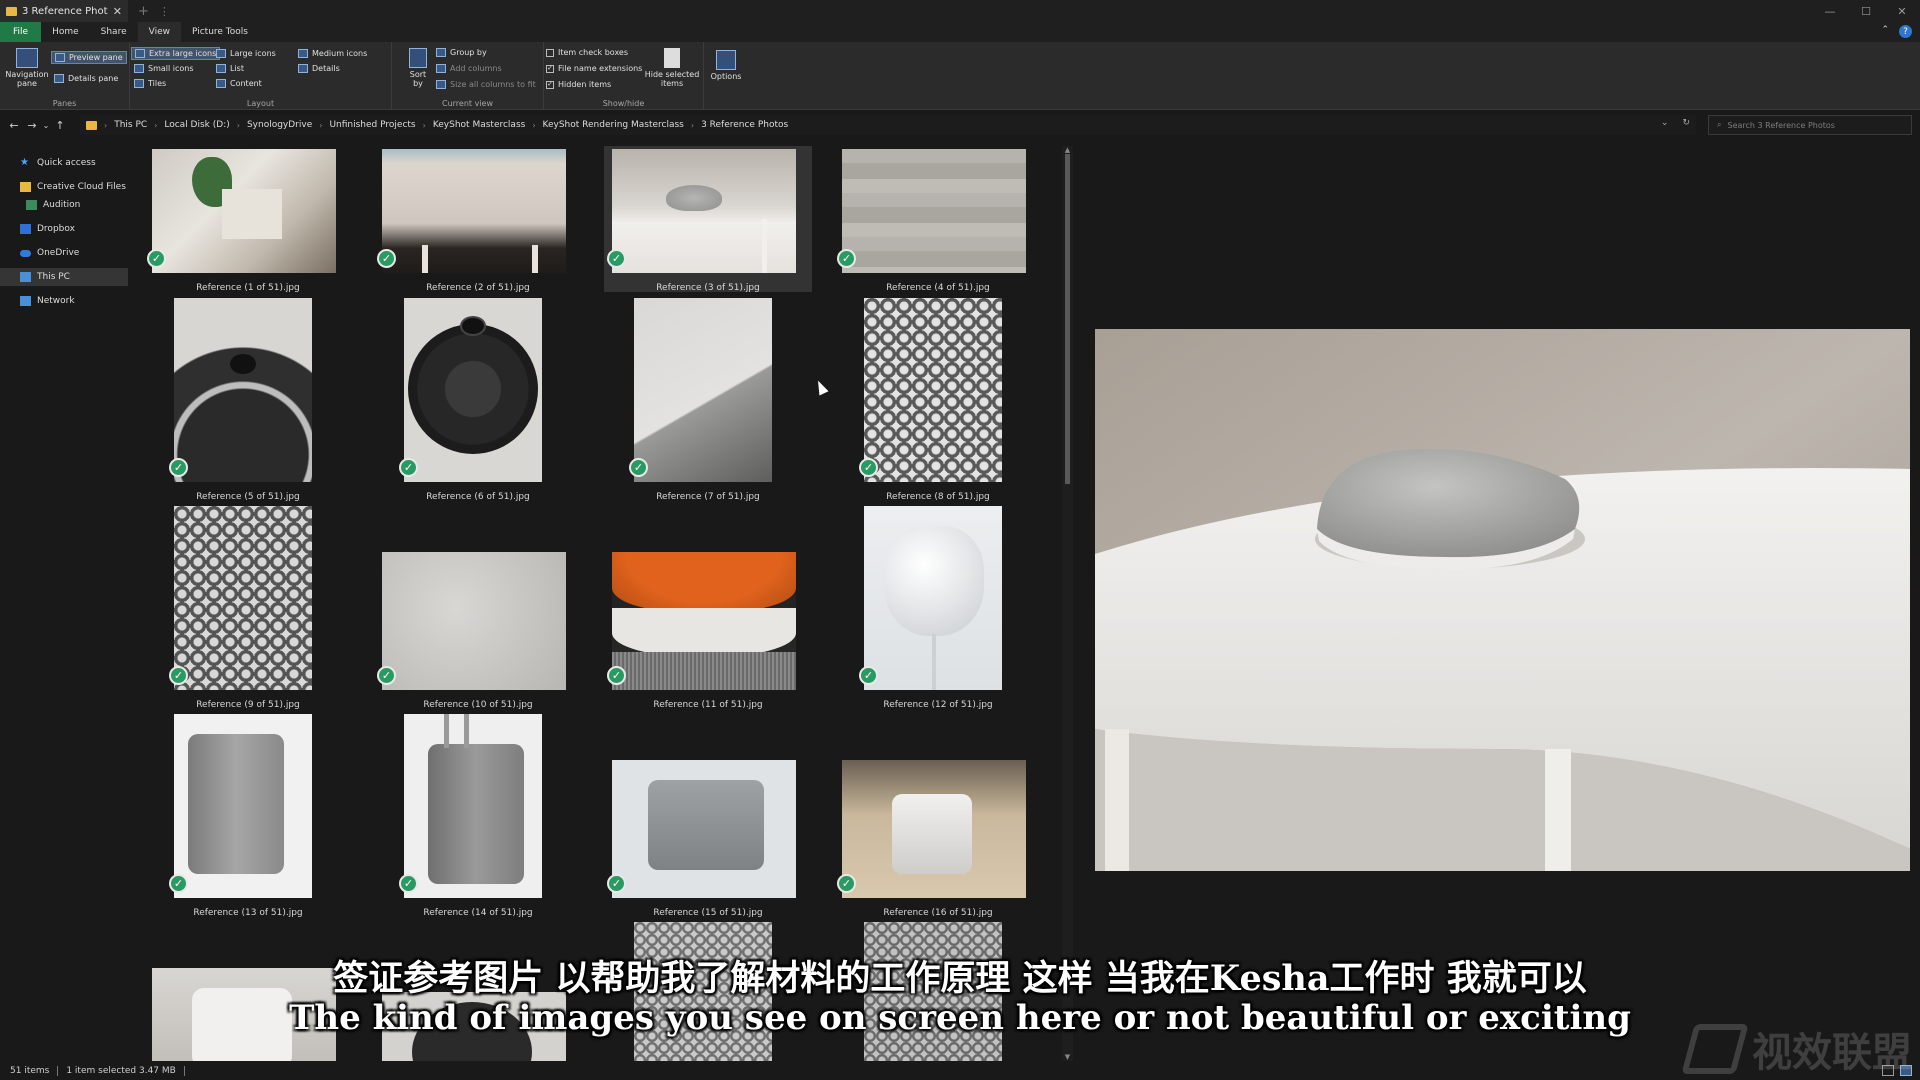  I want to click on tab-view: View, so click(159, 32).